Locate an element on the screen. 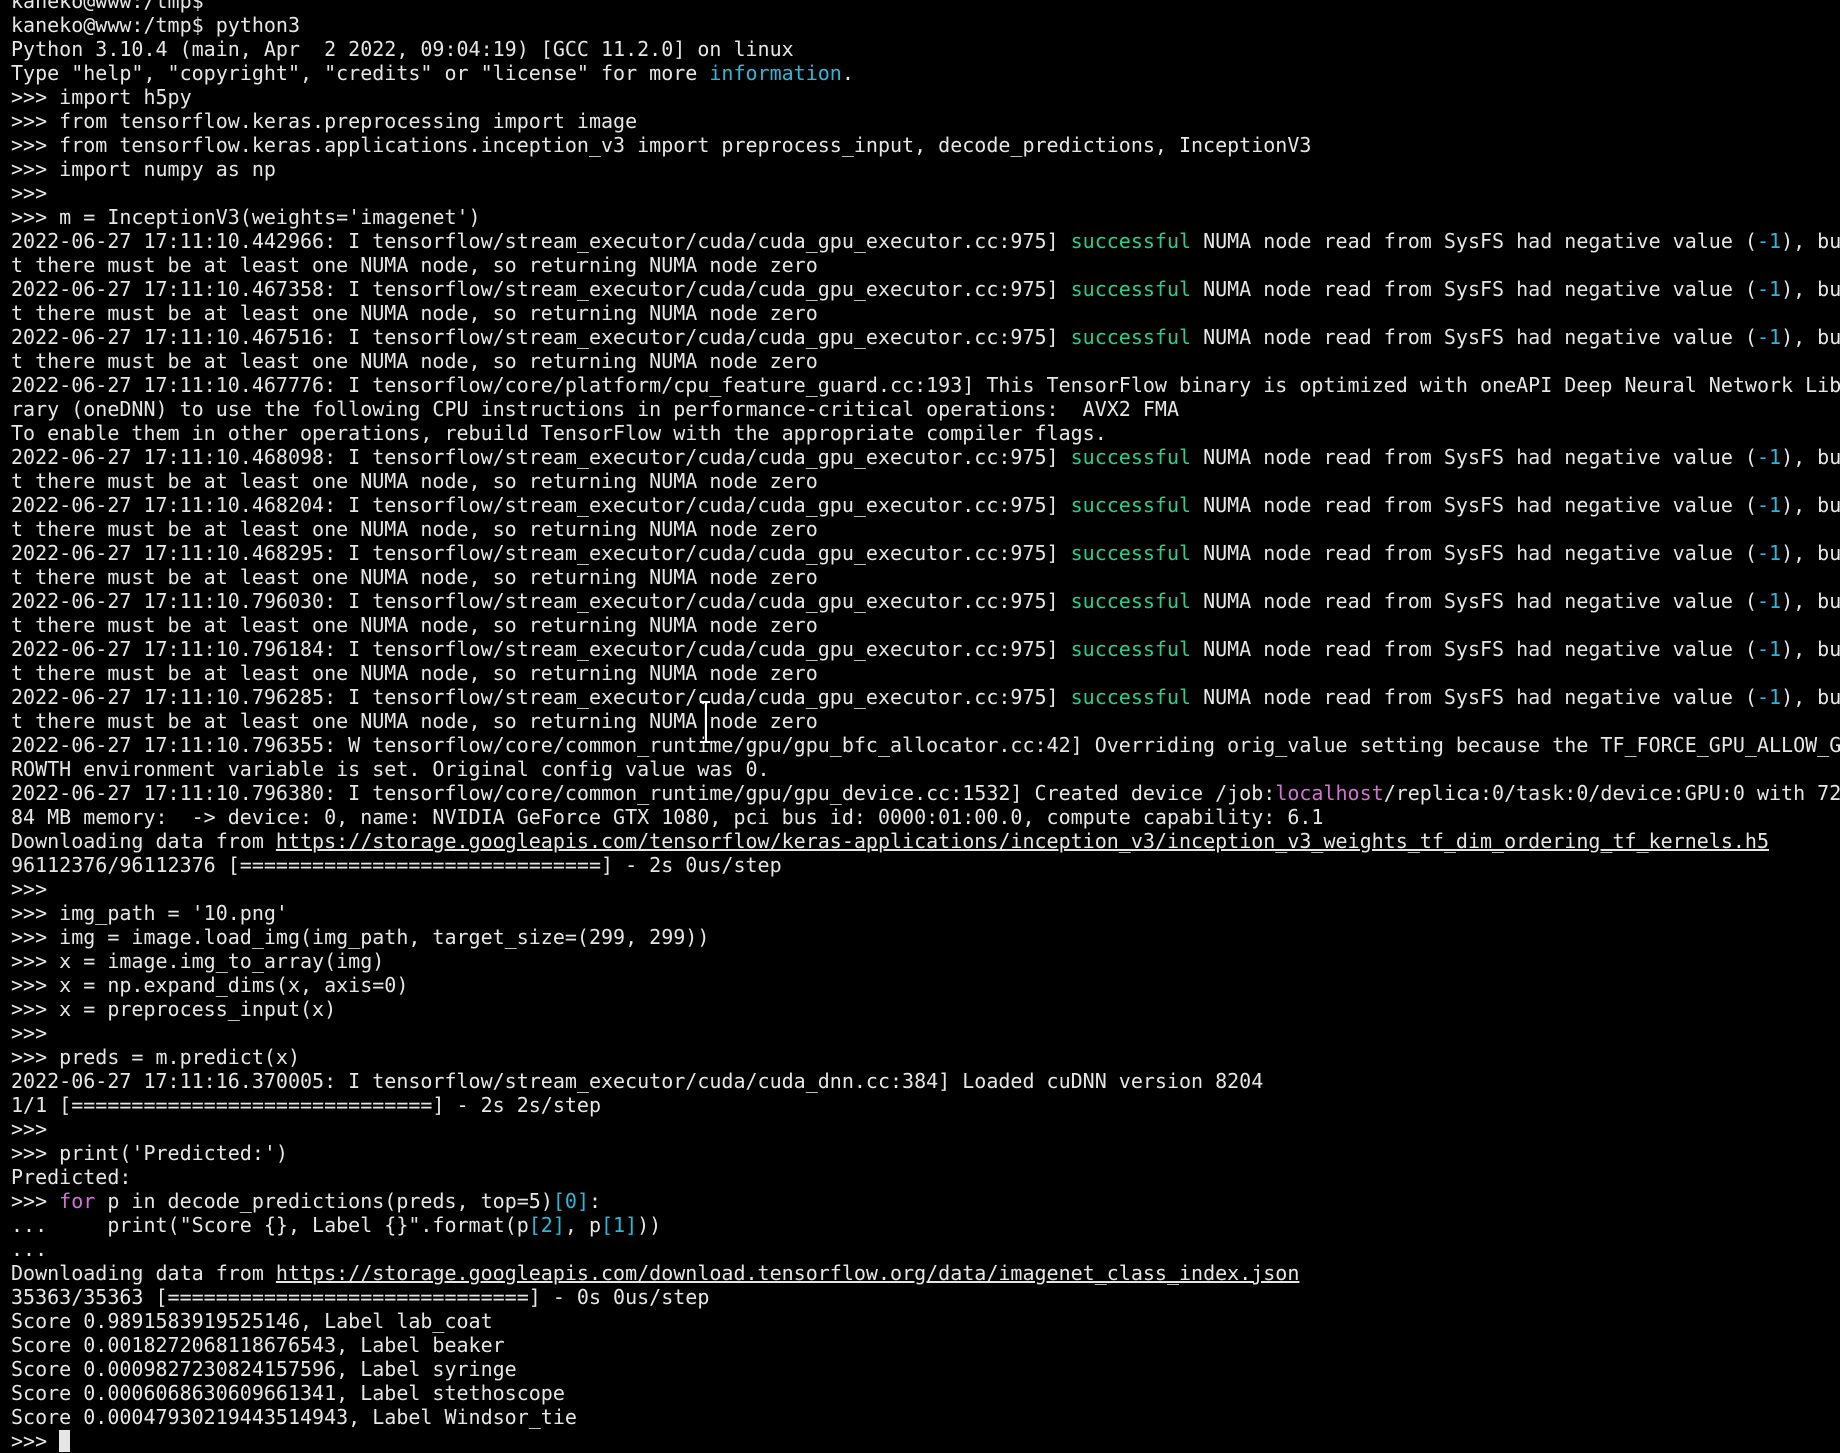 The width and height of the screenshot is (1840, 1453). terminal-text: [0] is located at coordinates (570, 1201).